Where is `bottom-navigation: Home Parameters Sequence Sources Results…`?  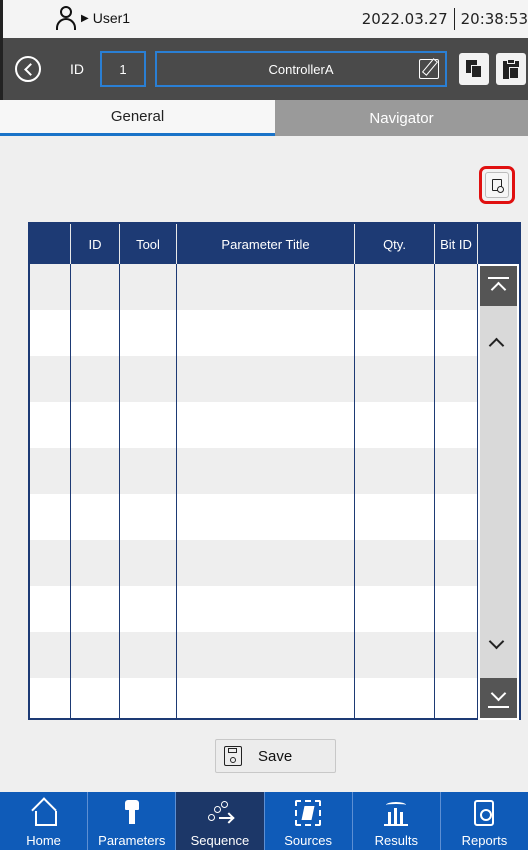 bottom-navigation: Home Parameters Sequence Sources Results… is located at coordinates (264, 821).